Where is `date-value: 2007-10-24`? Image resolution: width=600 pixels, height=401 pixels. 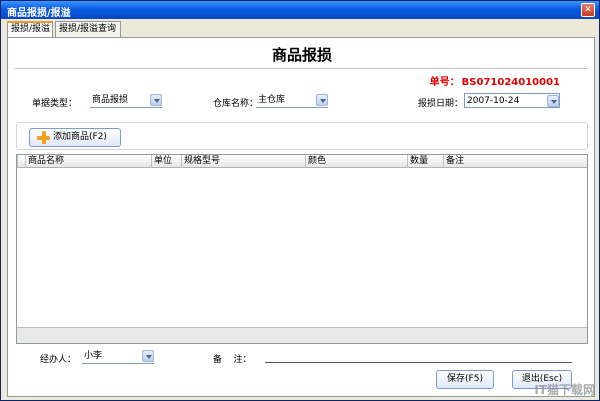
date-value: 2007-10-24 is located at coordinates (493, 101).